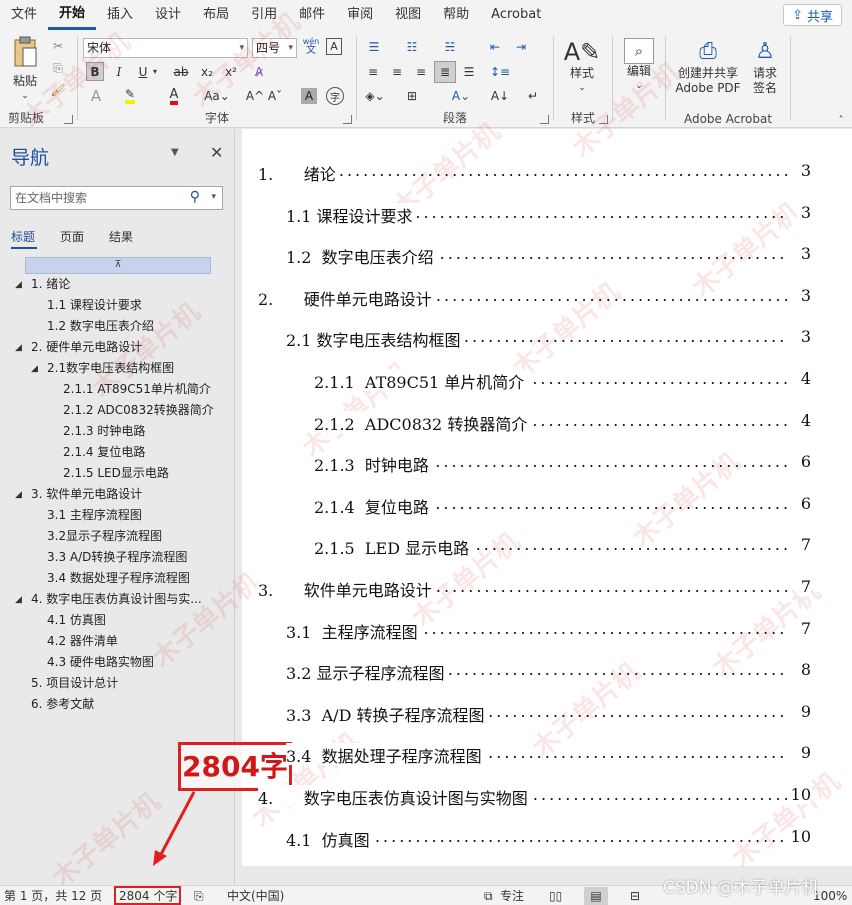 The height and width of the screenshot is (905, 852). Describe the element at coordinates (231, 71) in the screenshot. I see `superscript-icon: x²` at that location.